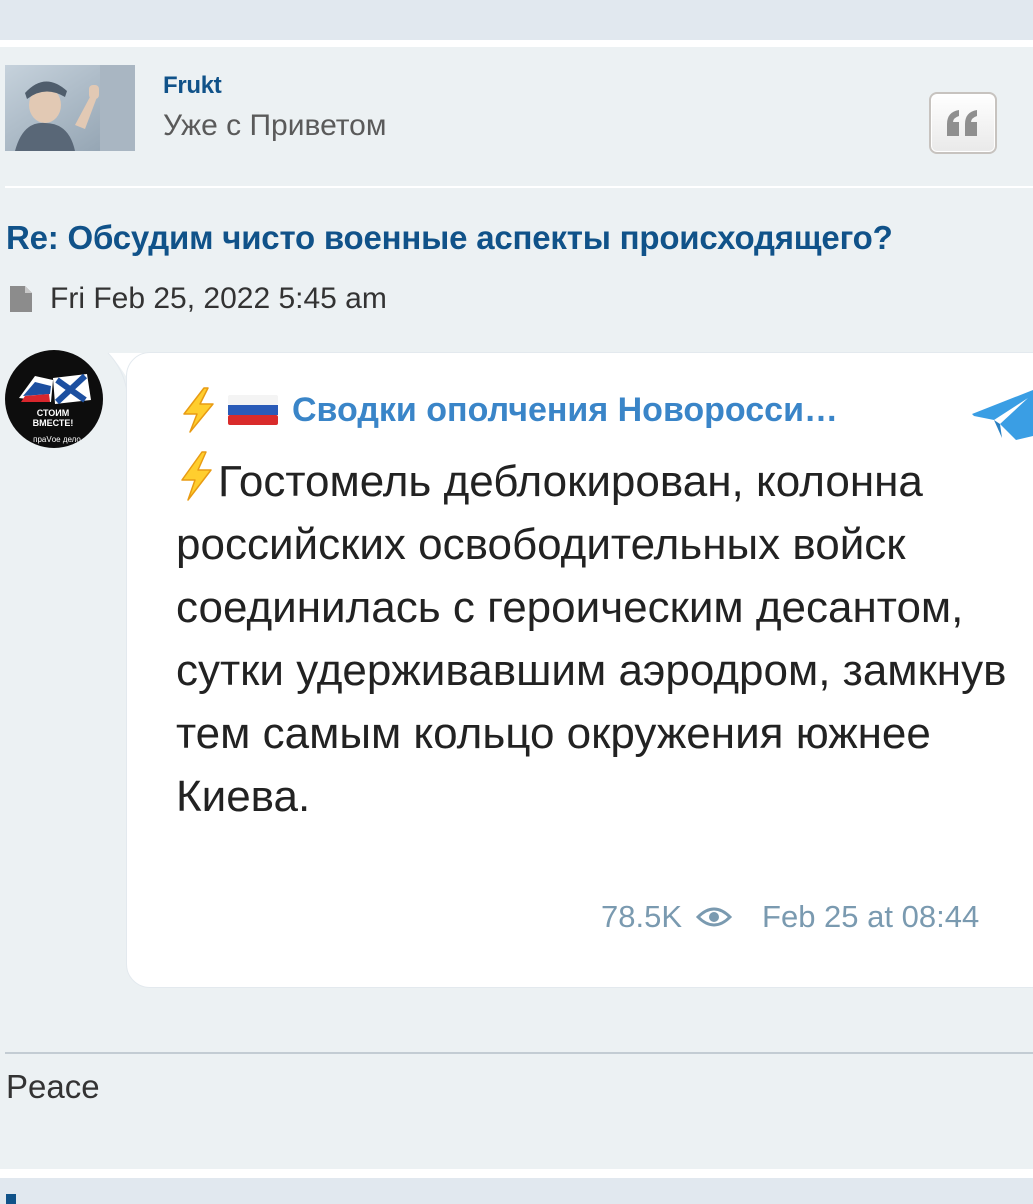 Image resolution: width=1033 pixels, height=1204 pixels. Describe the element at coordinates (218, 298) in the screenshot. I see `post-timestamp: Fri Feb 25, 2022 5:45 am` at that location.